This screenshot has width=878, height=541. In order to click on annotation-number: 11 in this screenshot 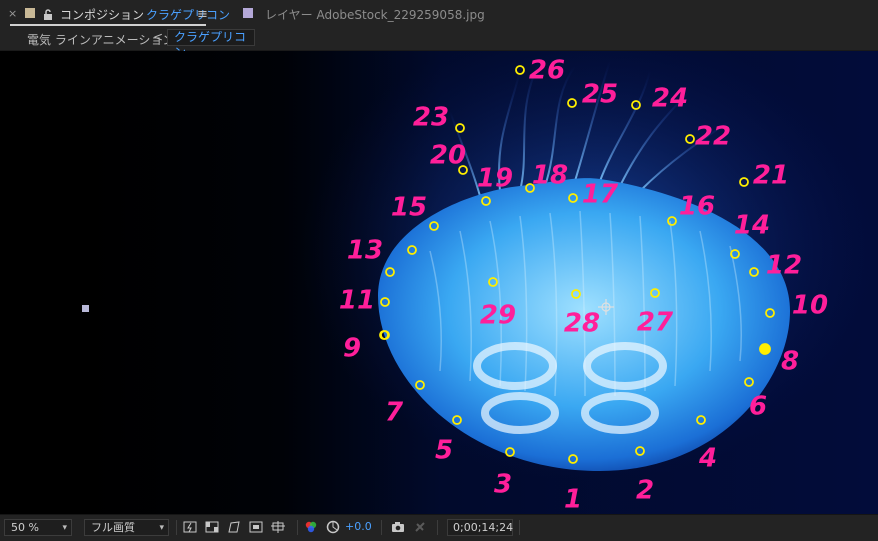, I will do `click(357, 301)`.